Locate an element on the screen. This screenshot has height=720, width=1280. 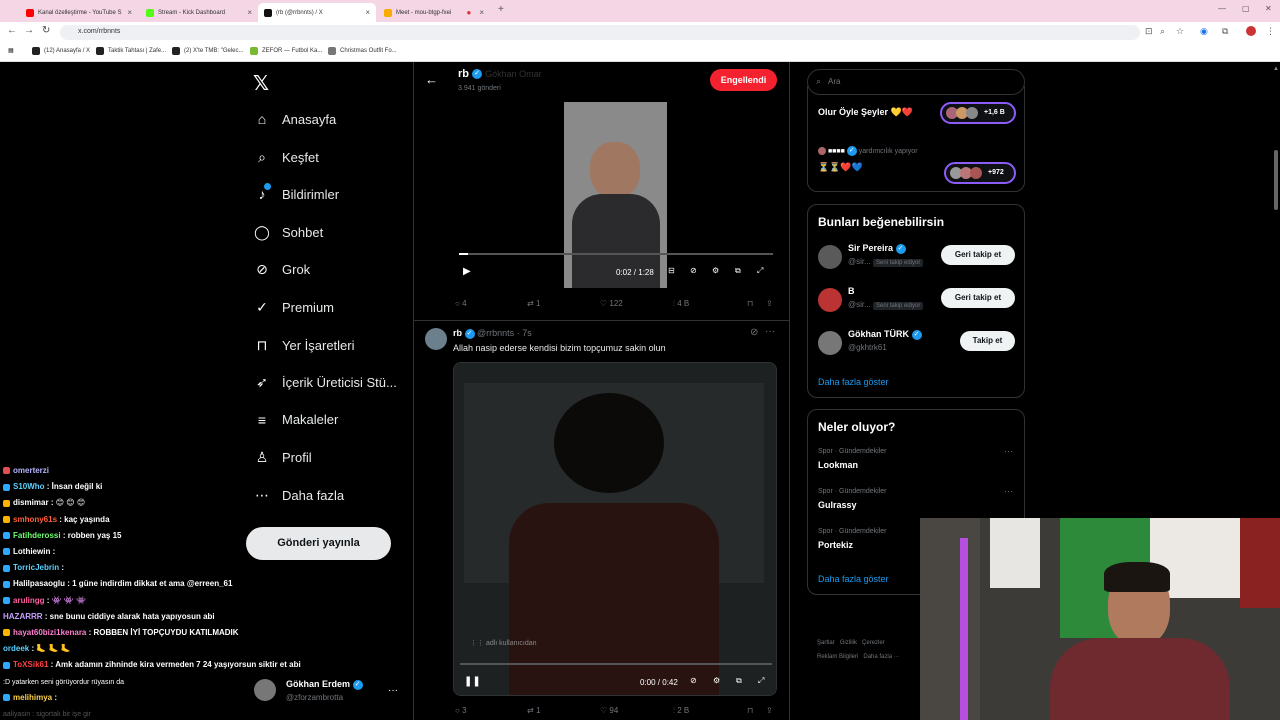
chat-username: TorricJebrin is located at coordinates (36, 567).